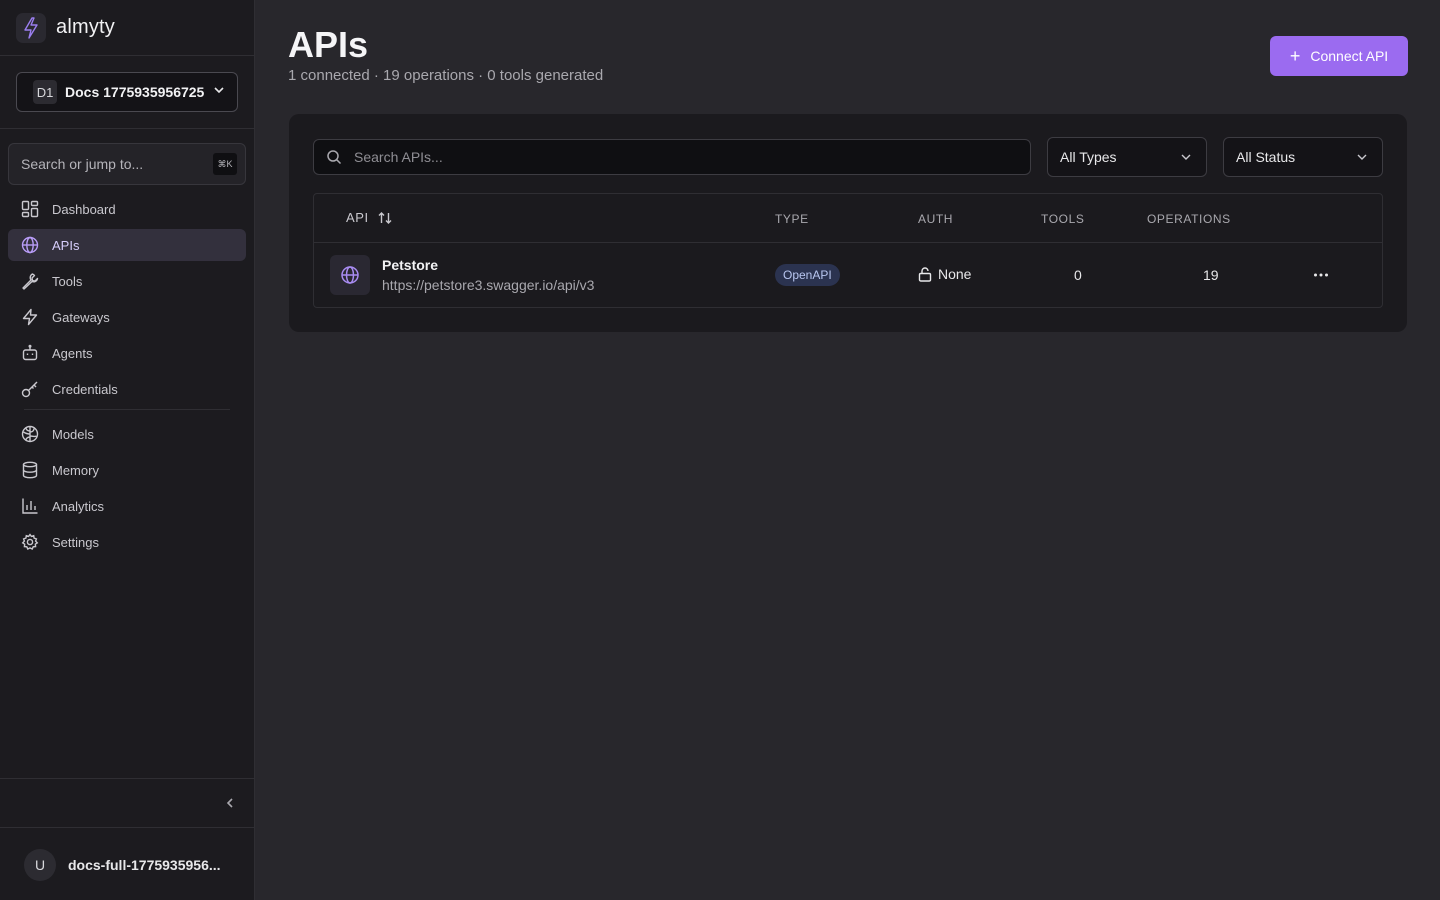 The width and height of the screenshot is (1440, 900). Describe the element at coordinates (31, 27) in the screenshot. I see `bolt-logo-icon` at that location.